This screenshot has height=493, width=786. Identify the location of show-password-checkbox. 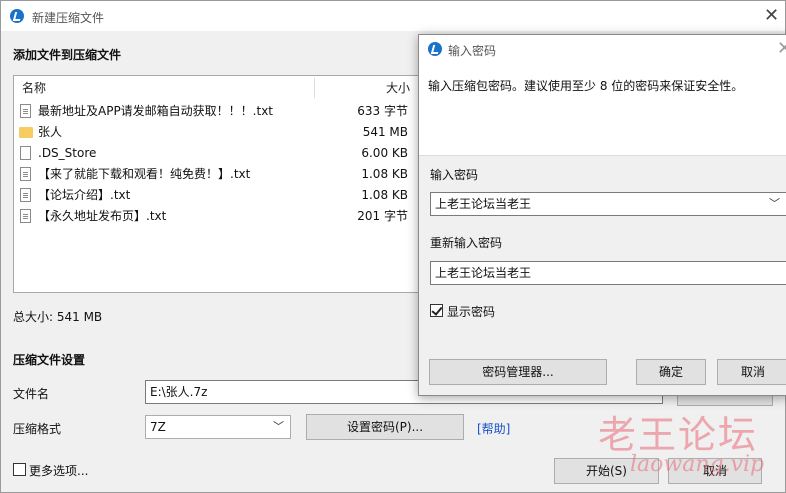
(436, 310).